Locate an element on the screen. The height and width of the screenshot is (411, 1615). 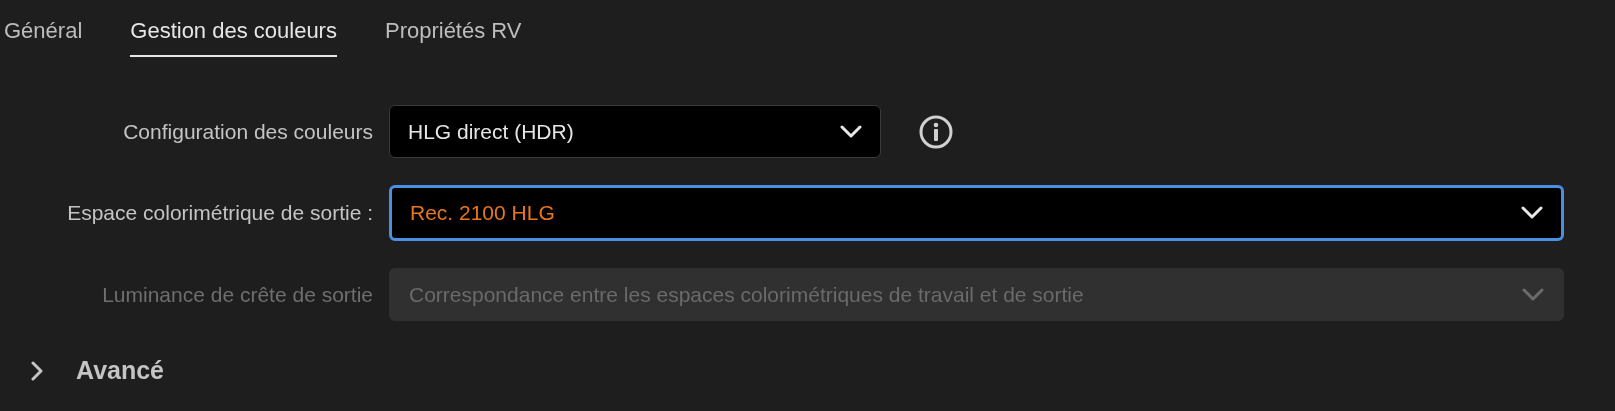
dropdown-value: Rec. 2100 HLG is located at coordinates (482, 213).